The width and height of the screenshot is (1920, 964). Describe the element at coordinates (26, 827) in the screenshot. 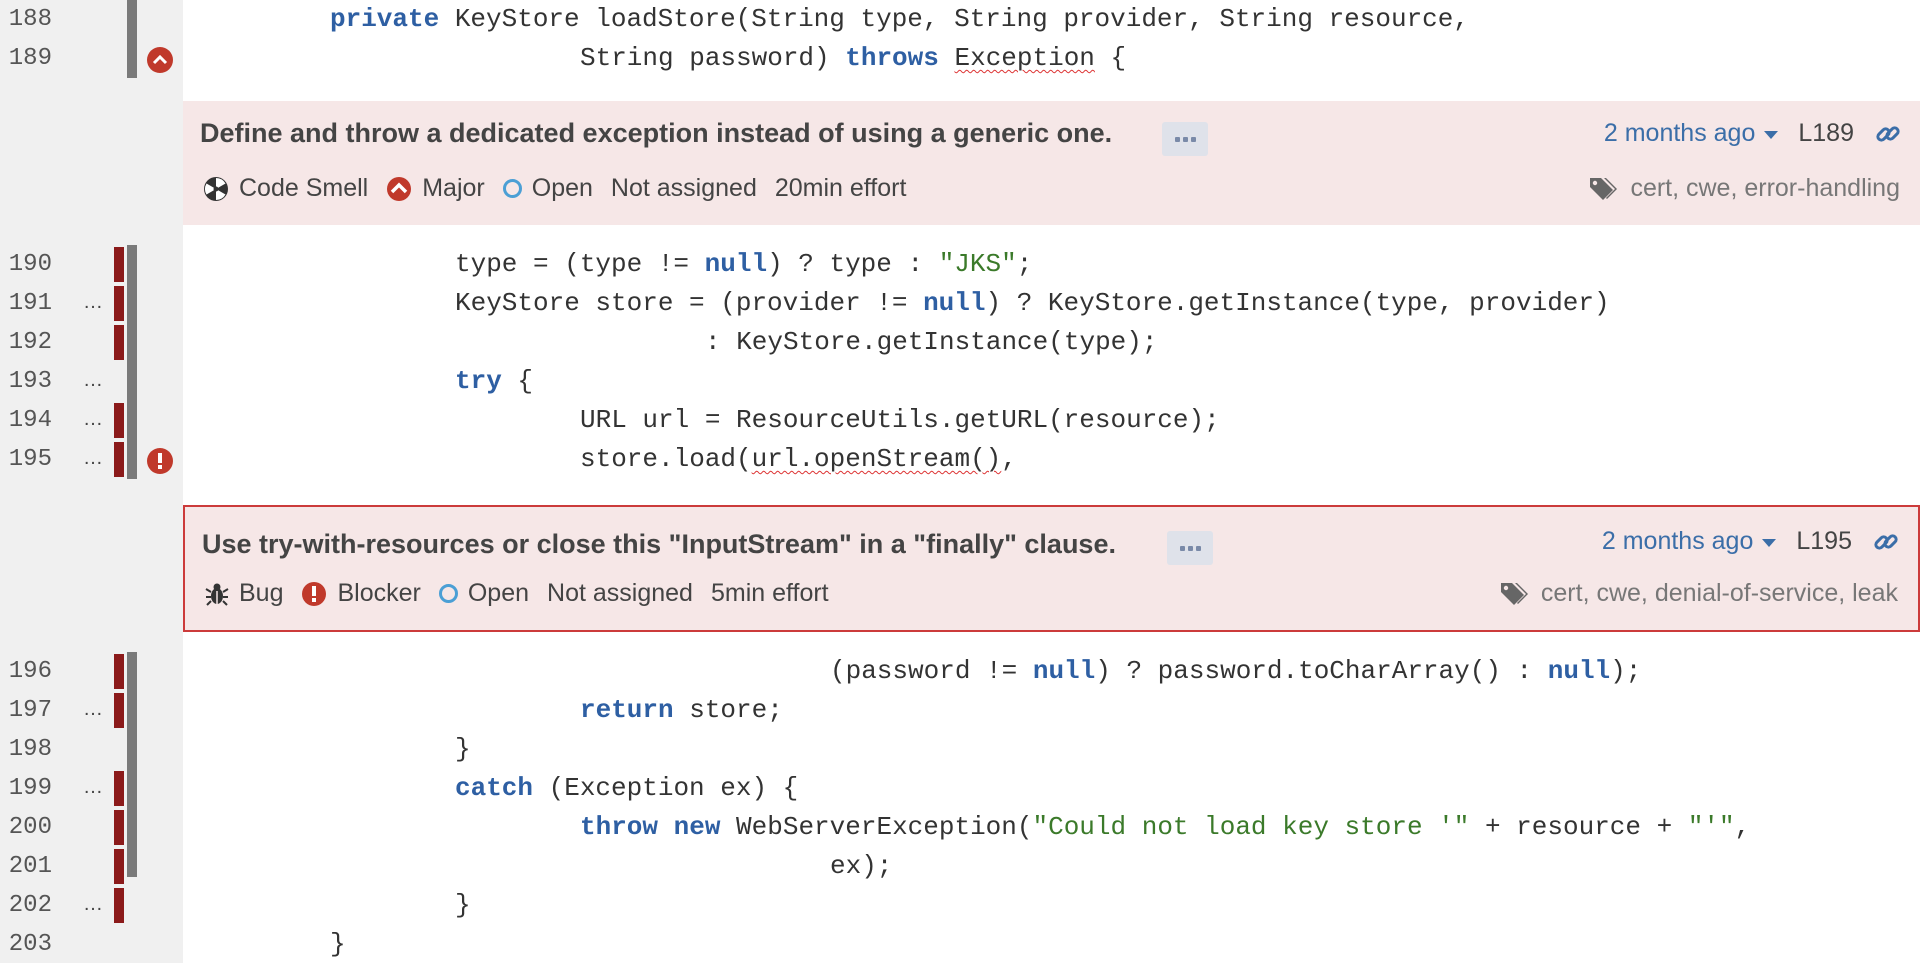

I see `line-number: 200` at that location.